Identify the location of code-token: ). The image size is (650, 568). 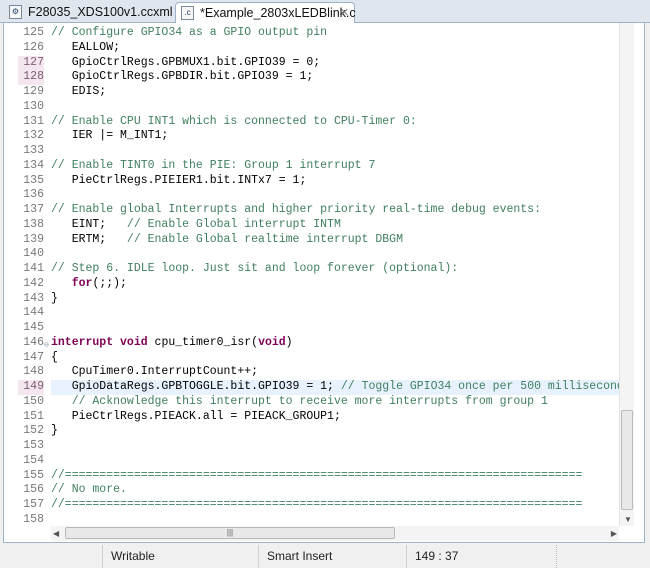
(289, 342).